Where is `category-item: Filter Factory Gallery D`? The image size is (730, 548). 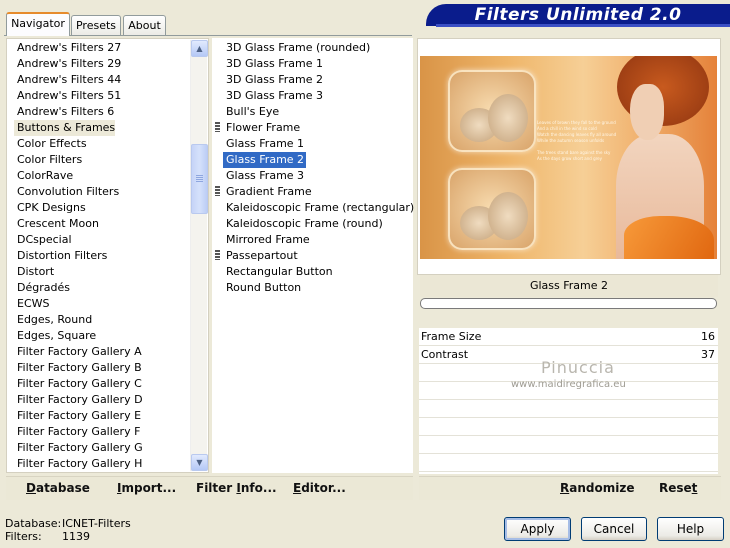
category-item: Filter Factory Gallery D is located at coordinates (102, 400).